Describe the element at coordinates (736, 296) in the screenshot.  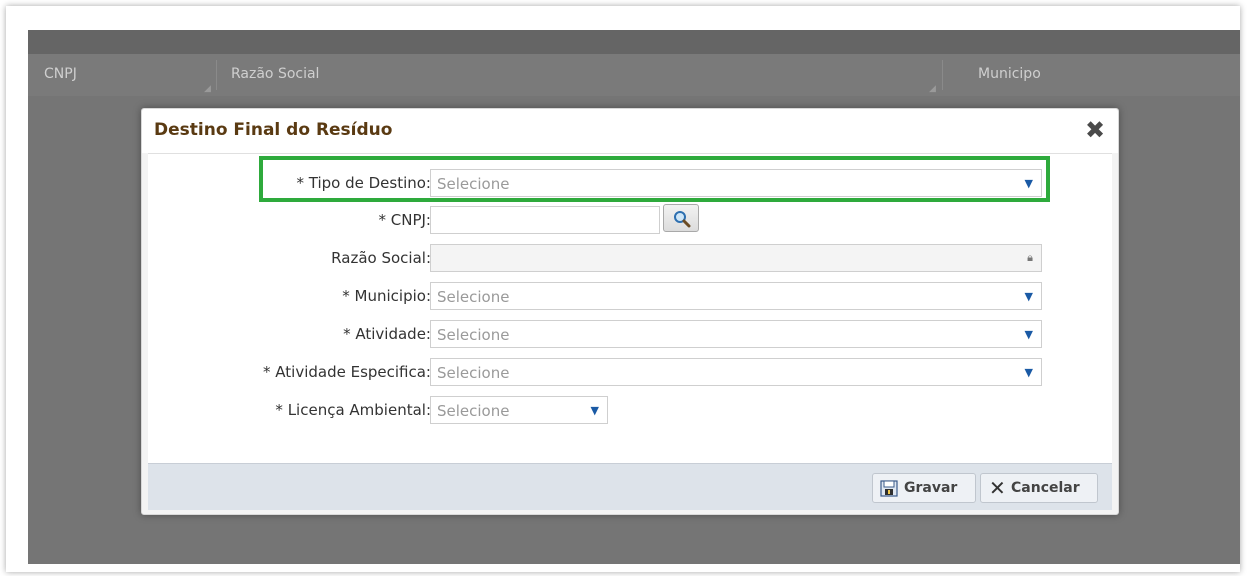
I see `select-municipio: Selecione ▼` at that location.